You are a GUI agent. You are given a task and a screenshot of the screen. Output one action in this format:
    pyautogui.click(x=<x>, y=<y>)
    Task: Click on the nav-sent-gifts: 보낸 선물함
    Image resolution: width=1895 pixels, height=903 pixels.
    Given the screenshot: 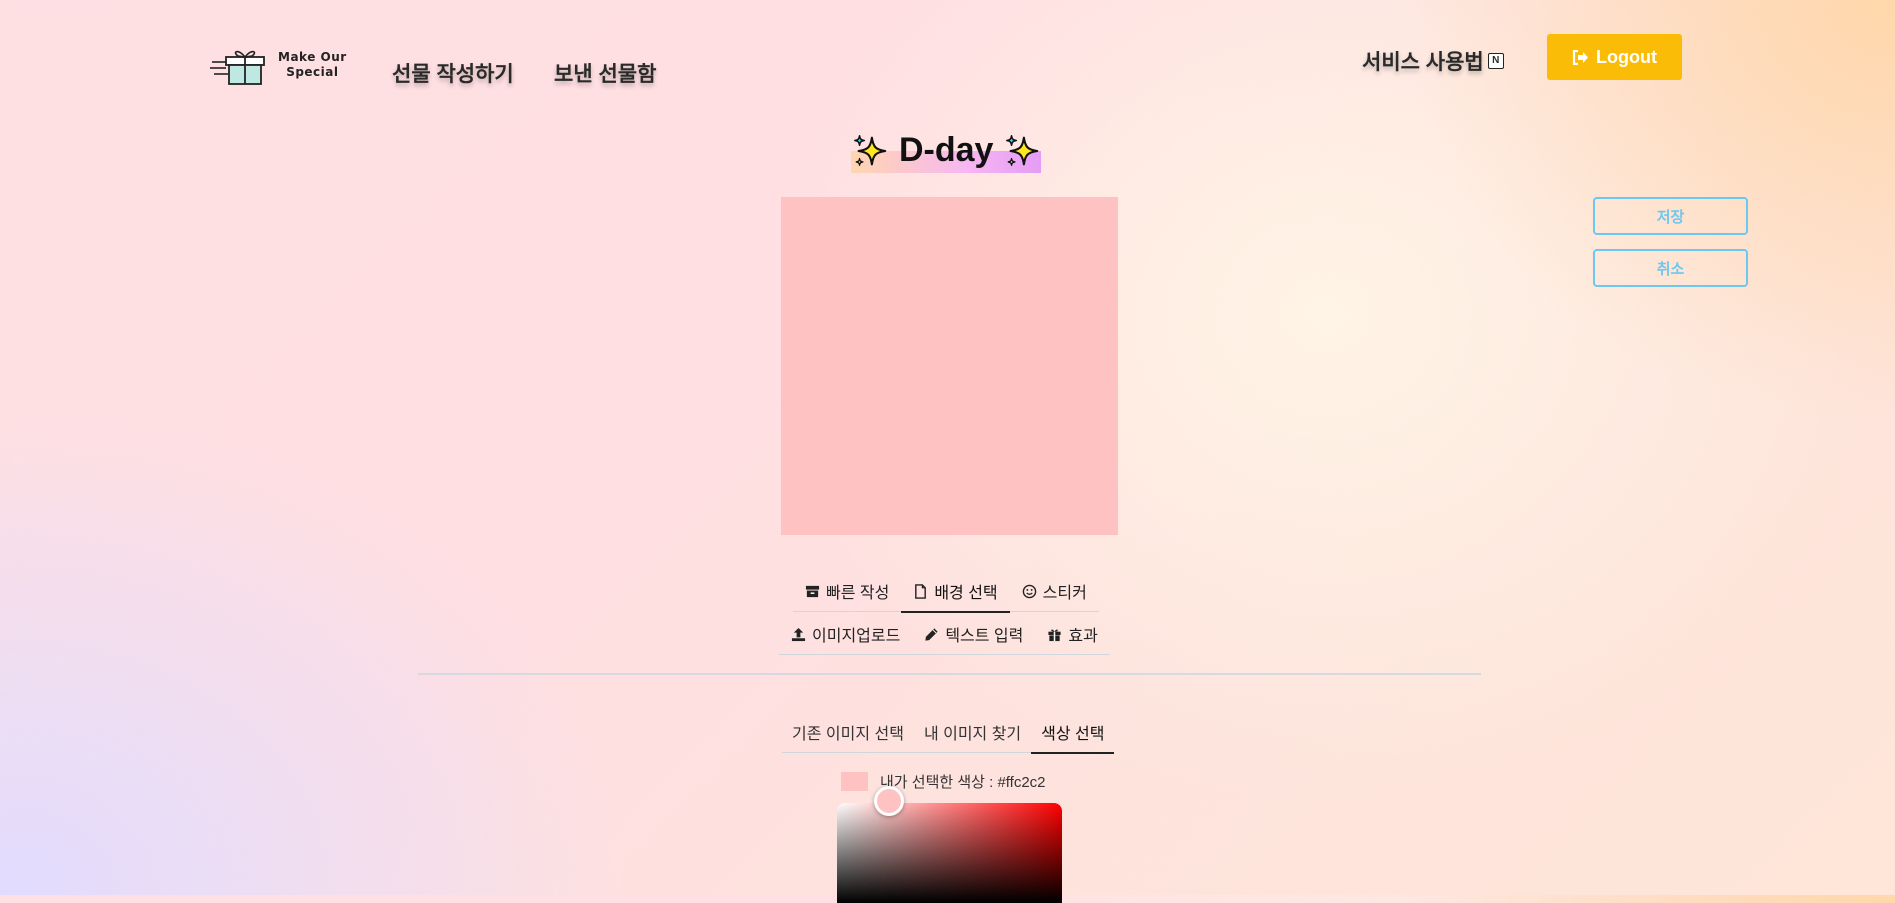 What is the action you would take?
    pyautogui.click(x=605, y=73)
    